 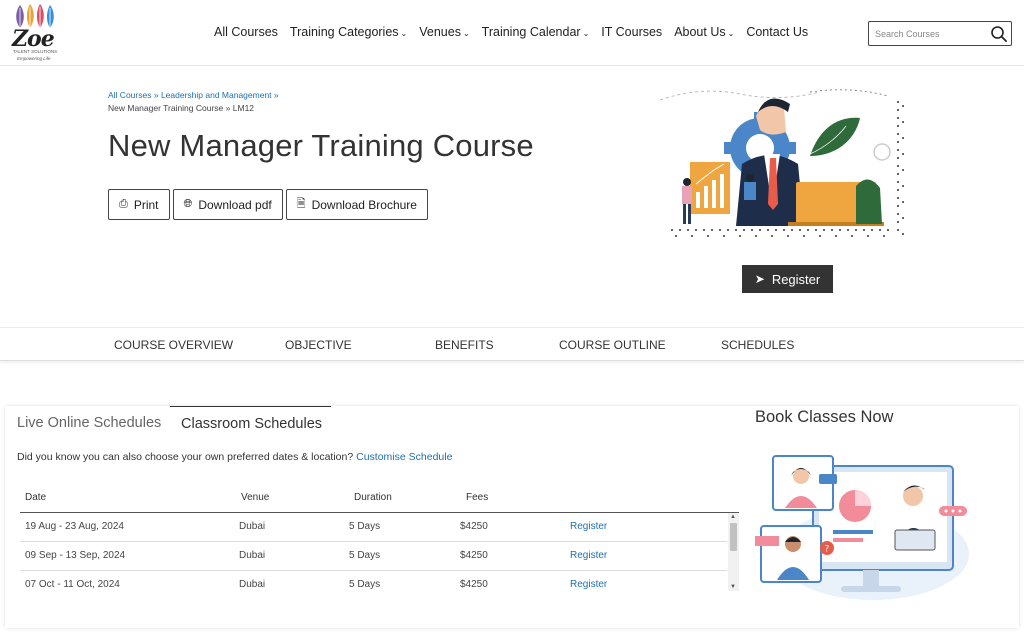 I want to click on search-input, so click(x=930, y=33).